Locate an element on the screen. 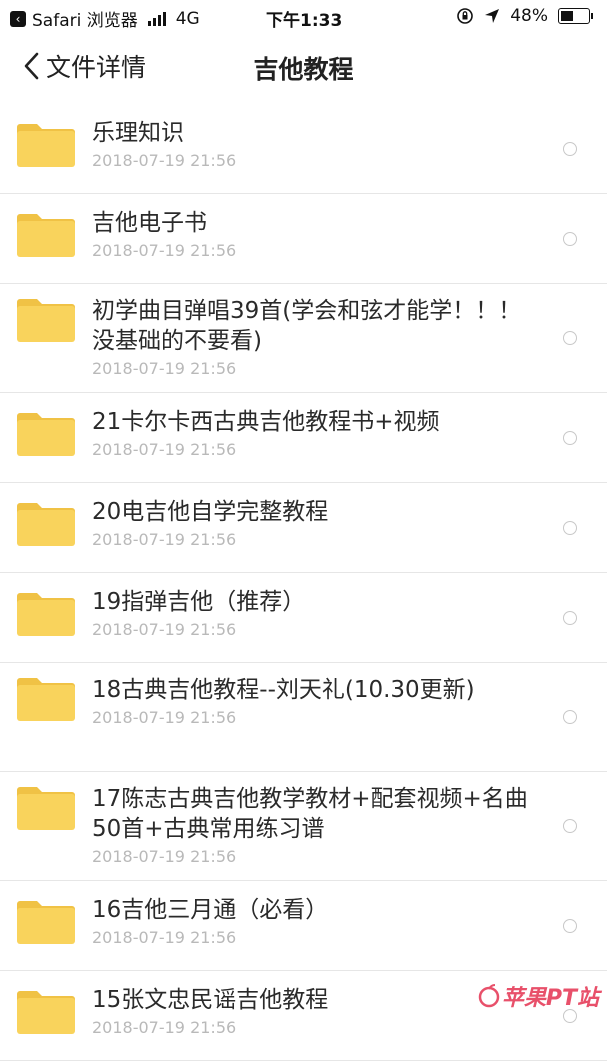  folder-text: 吉他电子书 2018-07-19 21:56 is located at coordinates (314, 234).